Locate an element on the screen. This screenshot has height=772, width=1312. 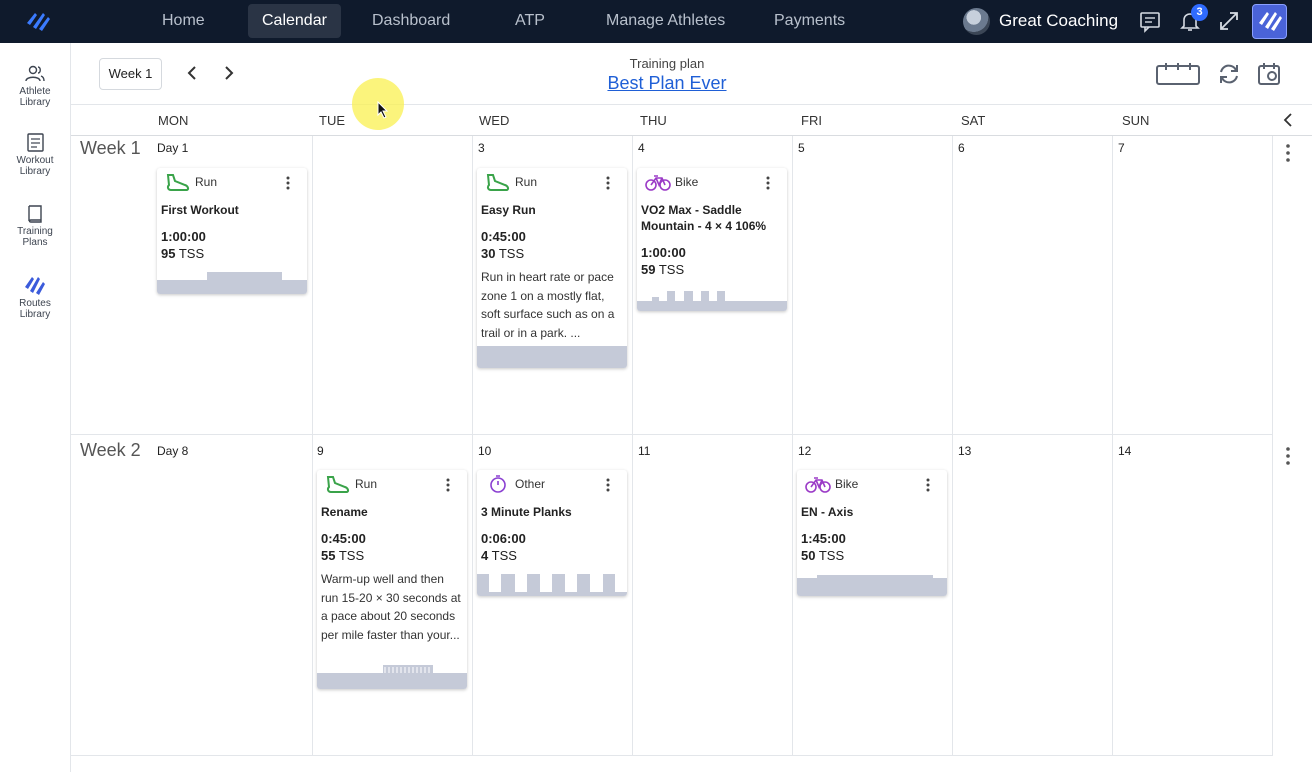
week-select-dropdown: Week 1 is located at coordinates (130, 74).